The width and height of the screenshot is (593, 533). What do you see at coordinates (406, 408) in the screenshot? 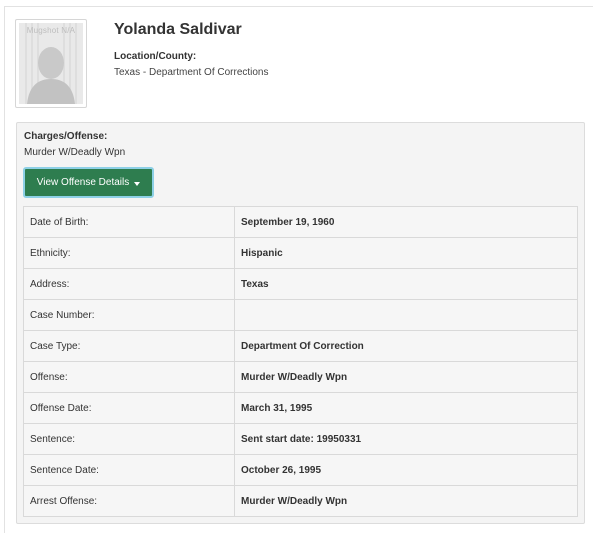
I see `detail-value: March 31, 1995` at bounding box center [406, 408].